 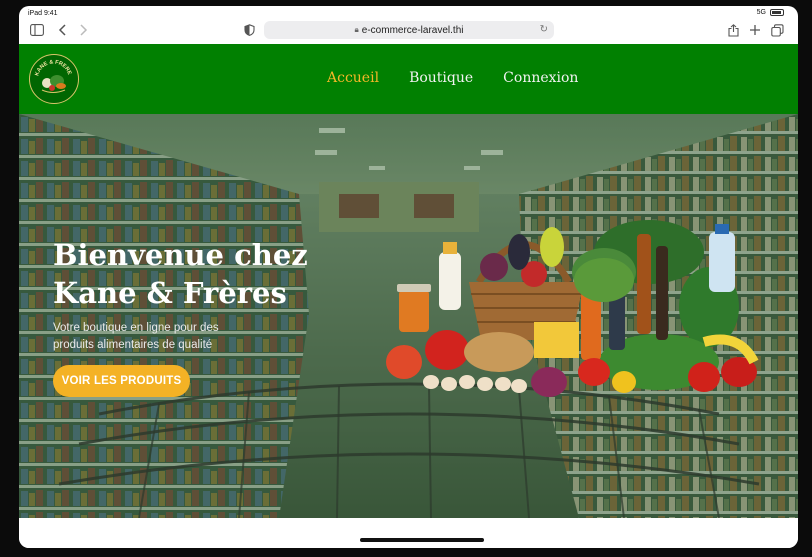 What do you see at coordinates (63, 30) in the screenshot?
I see `chevron-left-icon` at bounding box center [63, 30].